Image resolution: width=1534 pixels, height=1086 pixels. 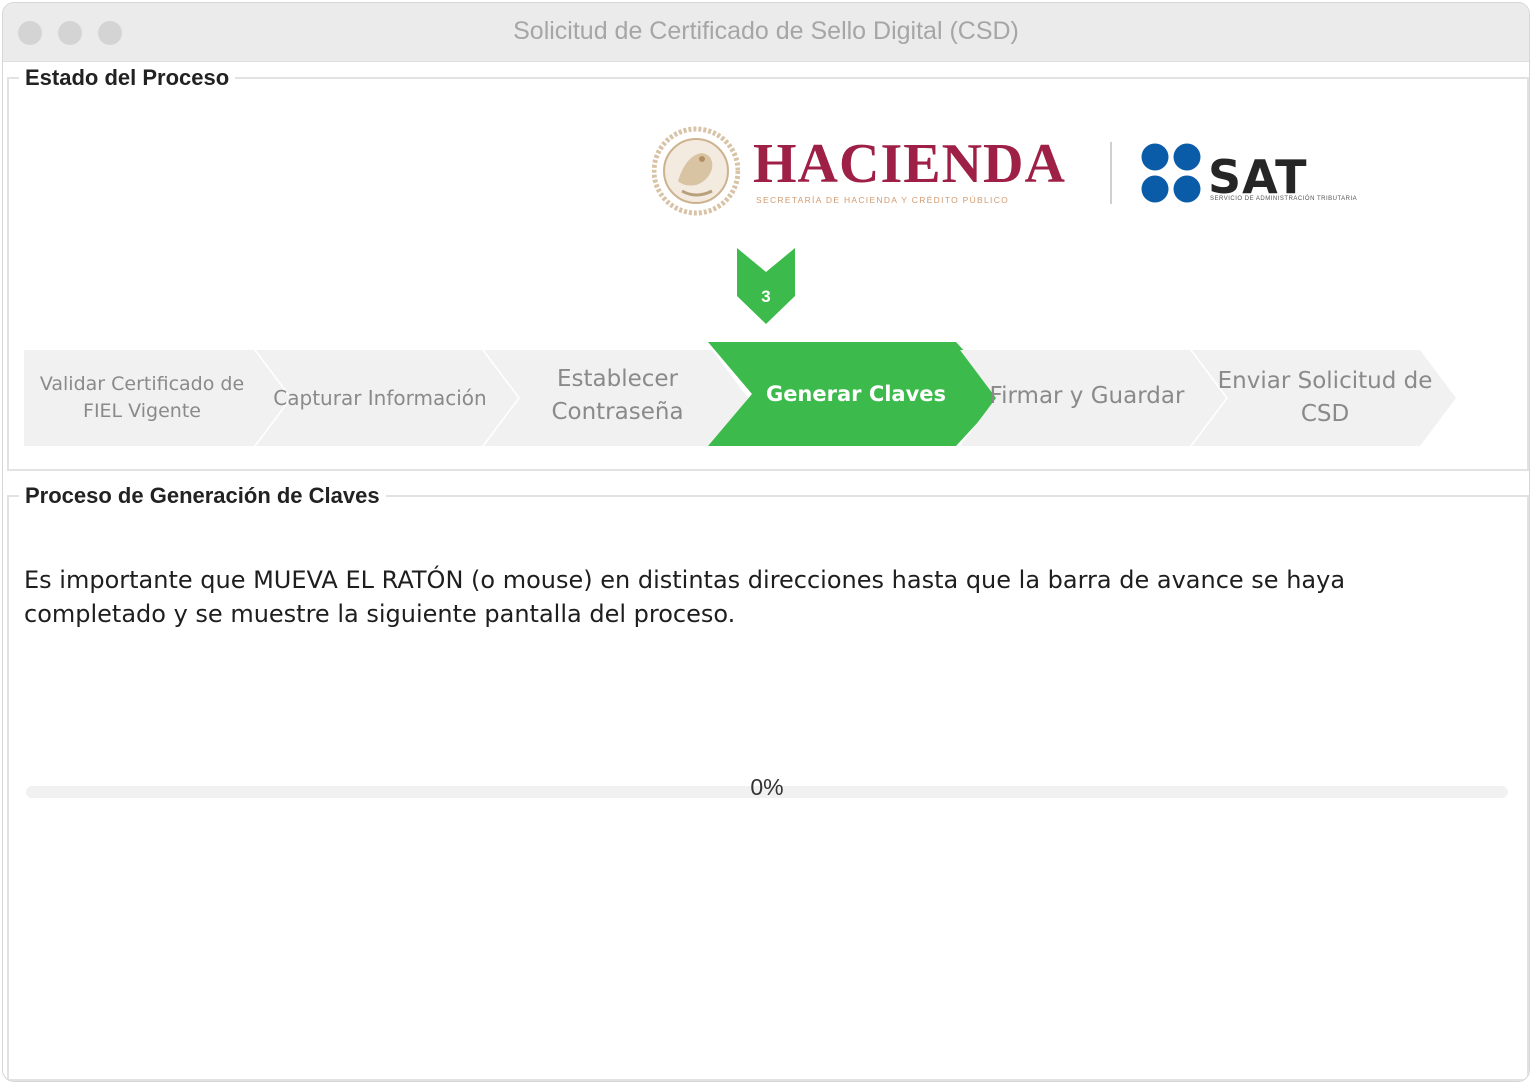 I want to click on hacienda-logo-text: HACIENDA, so click(x=909, y=164).